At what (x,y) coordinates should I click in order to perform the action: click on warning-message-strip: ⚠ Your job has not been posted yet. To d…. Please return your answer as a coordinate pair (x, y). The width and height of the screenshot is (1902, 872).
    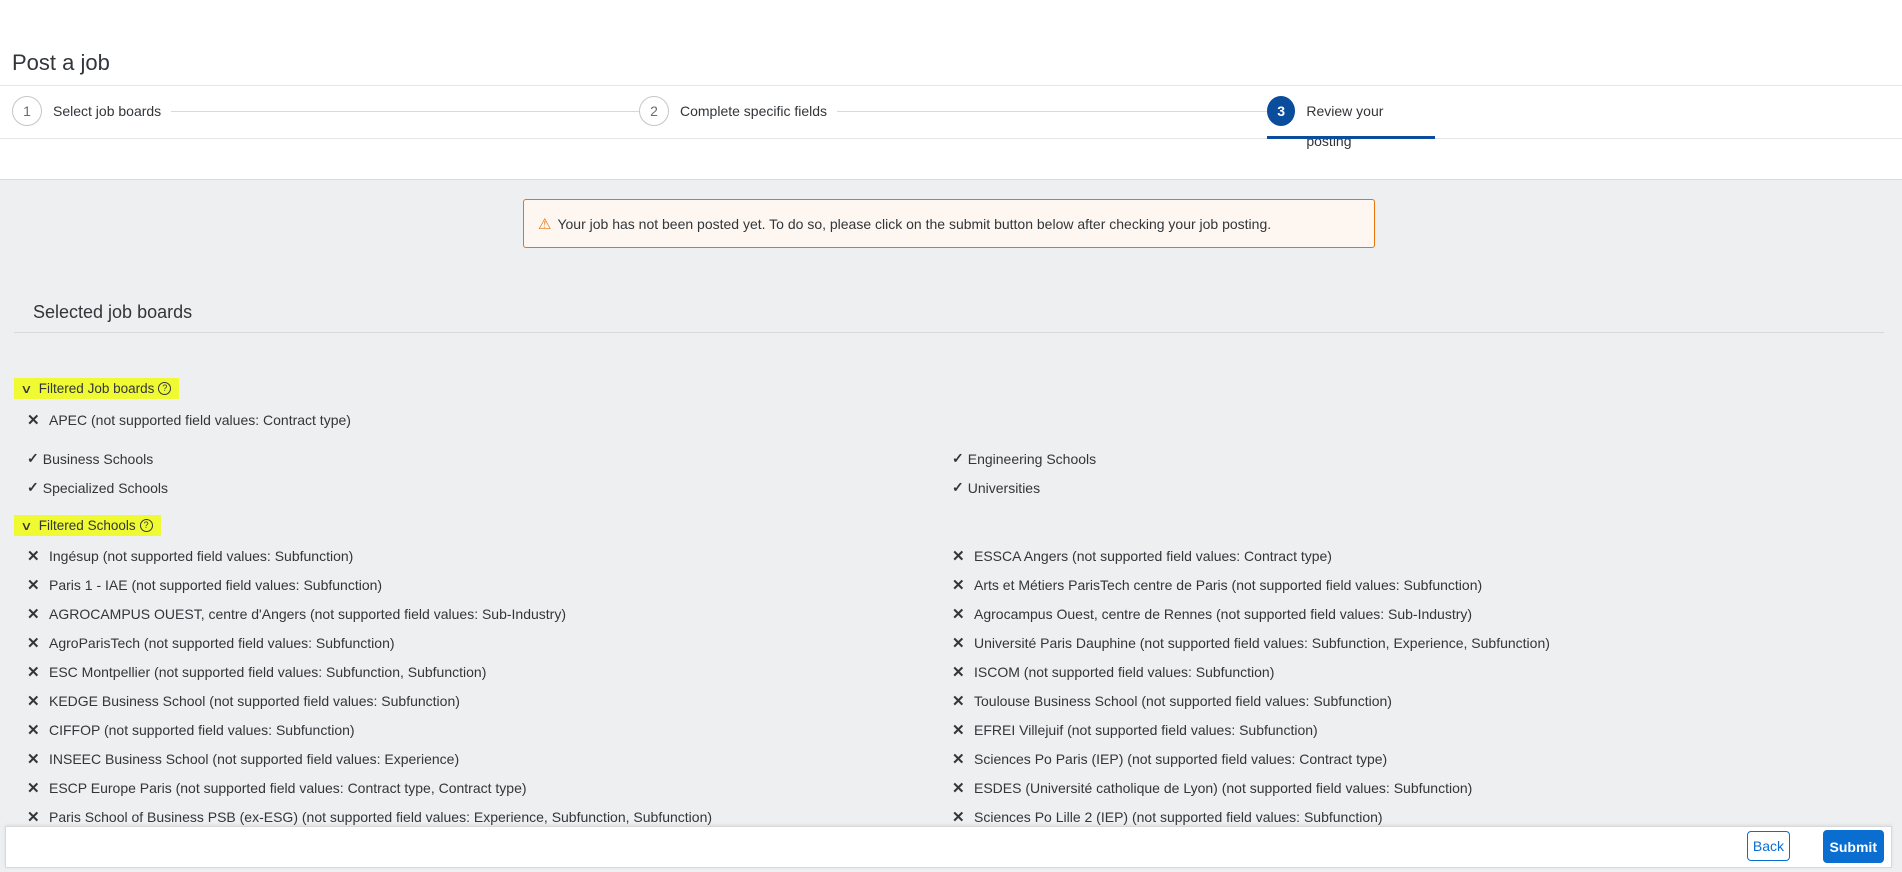
    Looking at the image, I should click on (949, 223).